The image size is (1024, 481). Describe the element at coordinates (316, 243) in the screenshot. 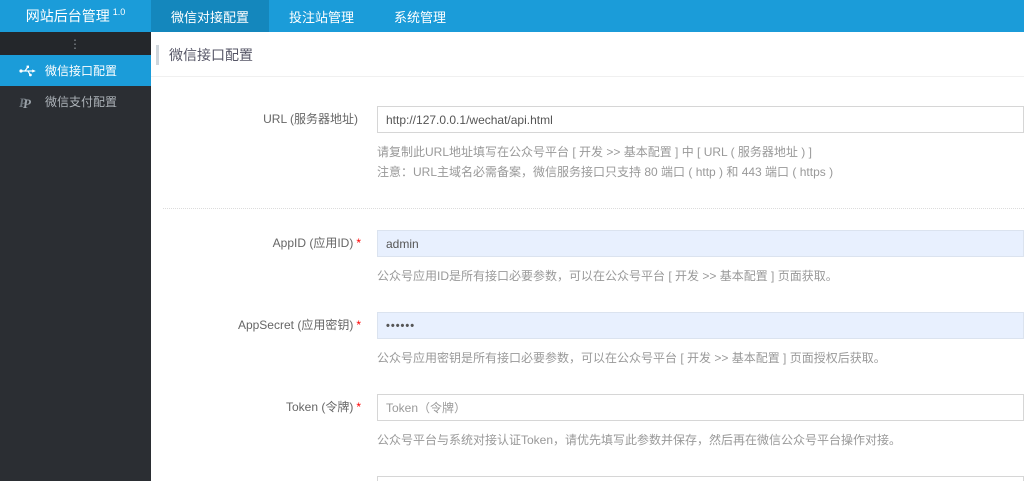

I see `appid-label: AppID (应用ID) *` at that location.